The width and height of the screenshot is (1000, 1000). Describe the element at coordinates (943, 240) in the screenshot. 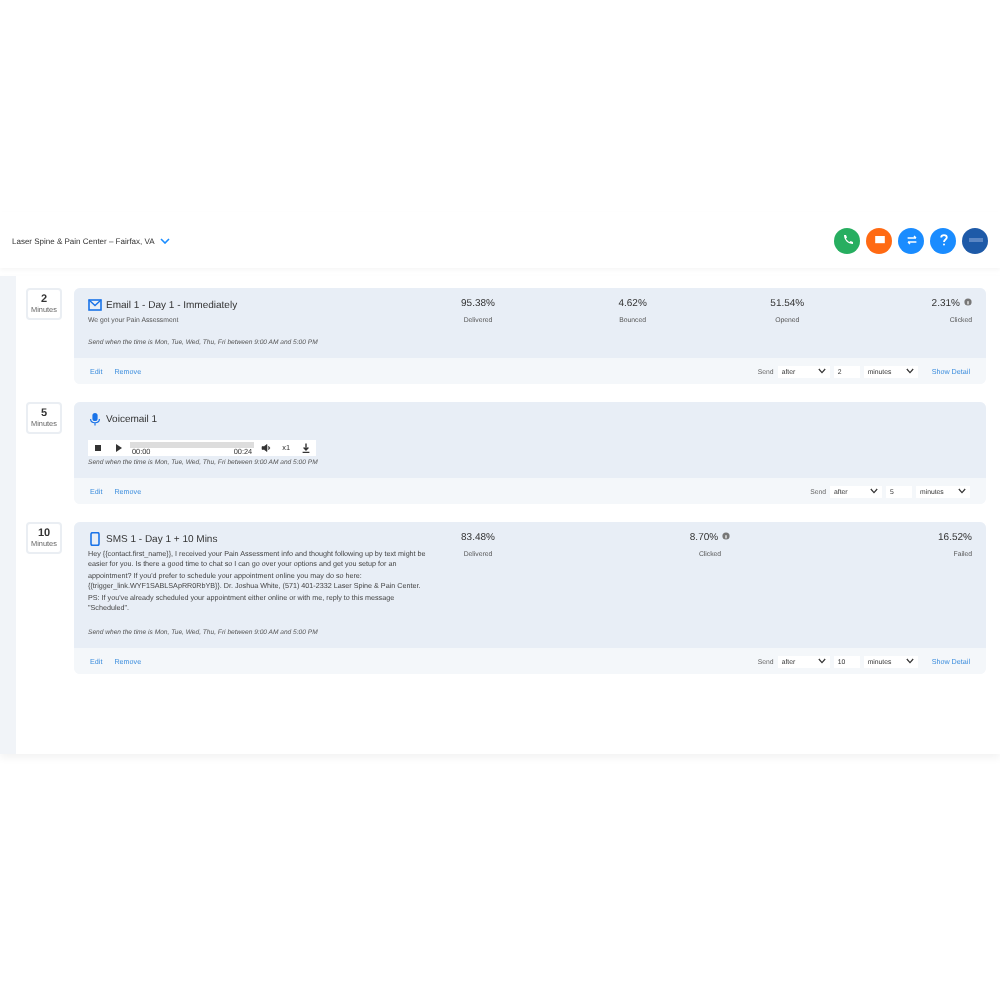

I see `help-button` at that location.